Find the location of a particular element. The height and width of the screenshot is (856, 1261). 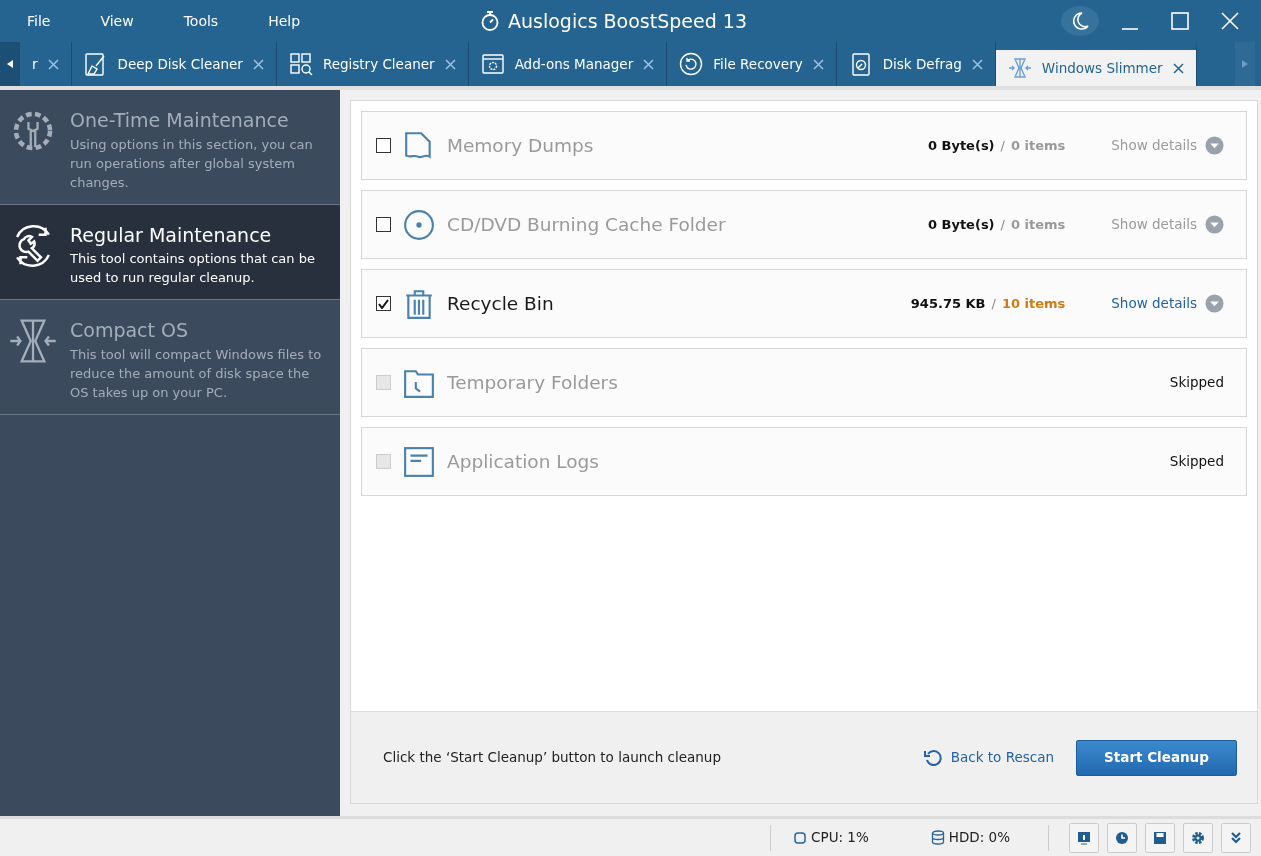

save-button is located at coordinates (1160, 837).